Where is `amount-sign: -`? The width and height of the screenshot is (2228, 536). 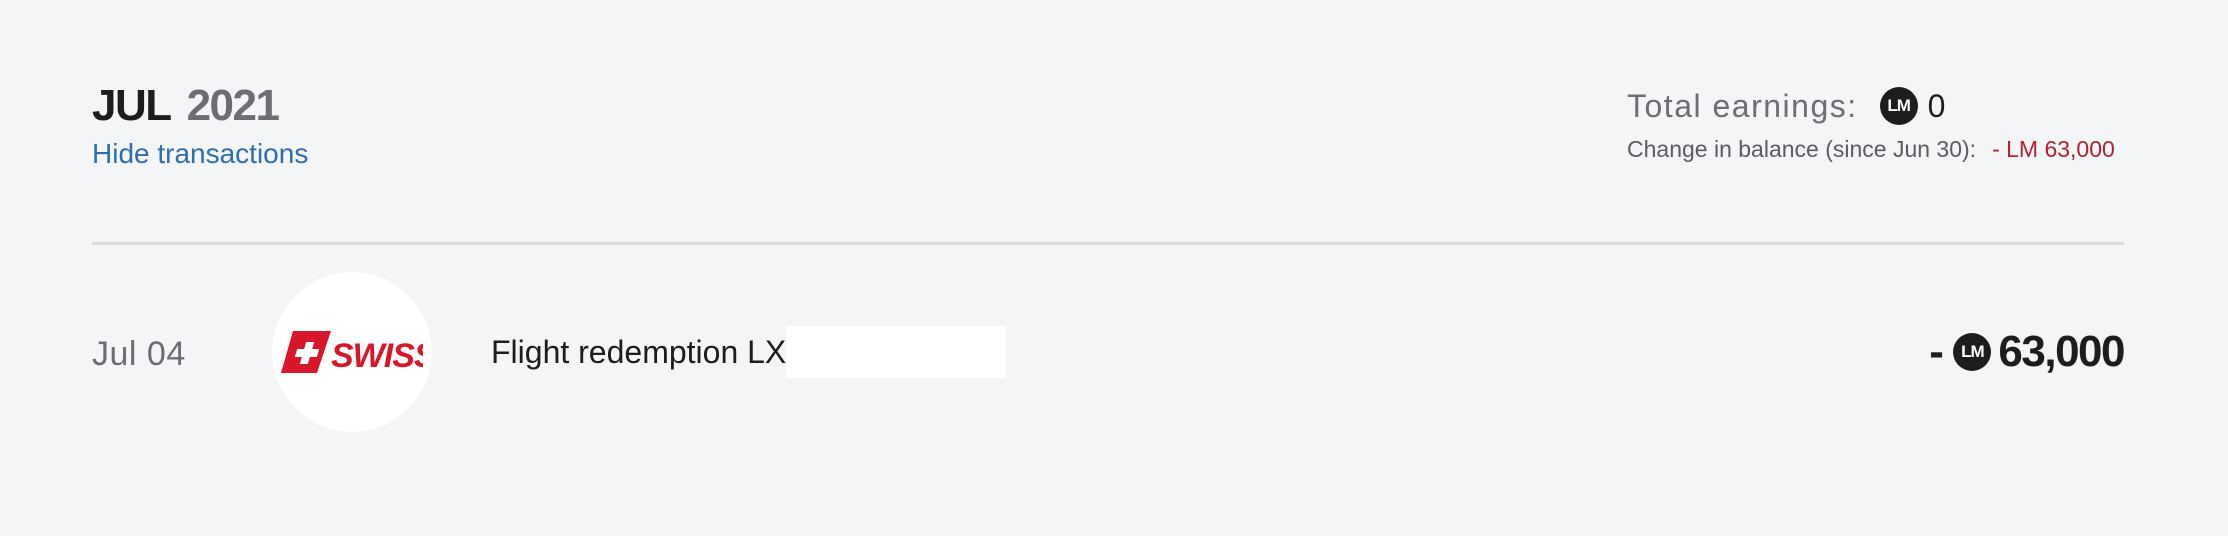 amount-sign: - is located at coordinates (1936, 351).